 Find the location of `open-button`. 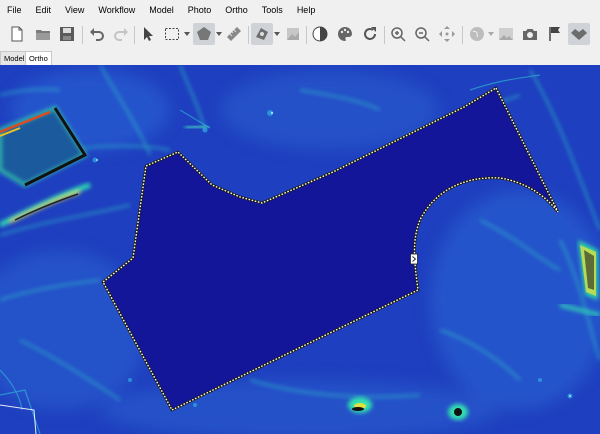

open-button is located at coordinates (43, 34).